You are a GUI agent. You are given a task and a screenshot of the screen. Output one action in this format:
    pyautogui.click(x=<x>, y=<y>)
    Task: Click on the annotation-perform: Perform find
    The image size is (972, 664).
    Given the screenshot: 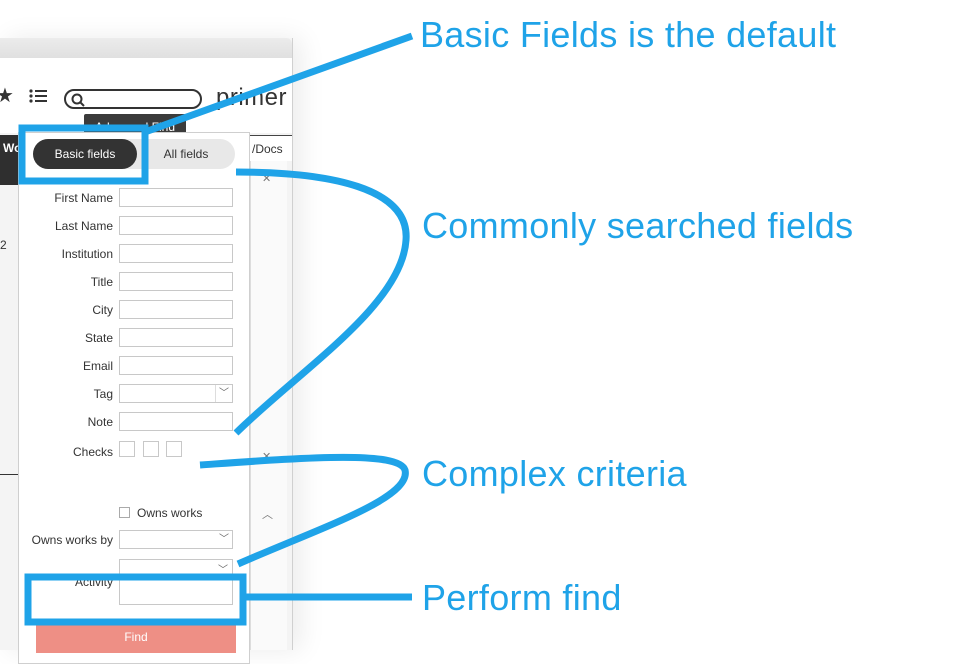 What is the action you would take?
    pyautogui.click(x=522, y=597)
    